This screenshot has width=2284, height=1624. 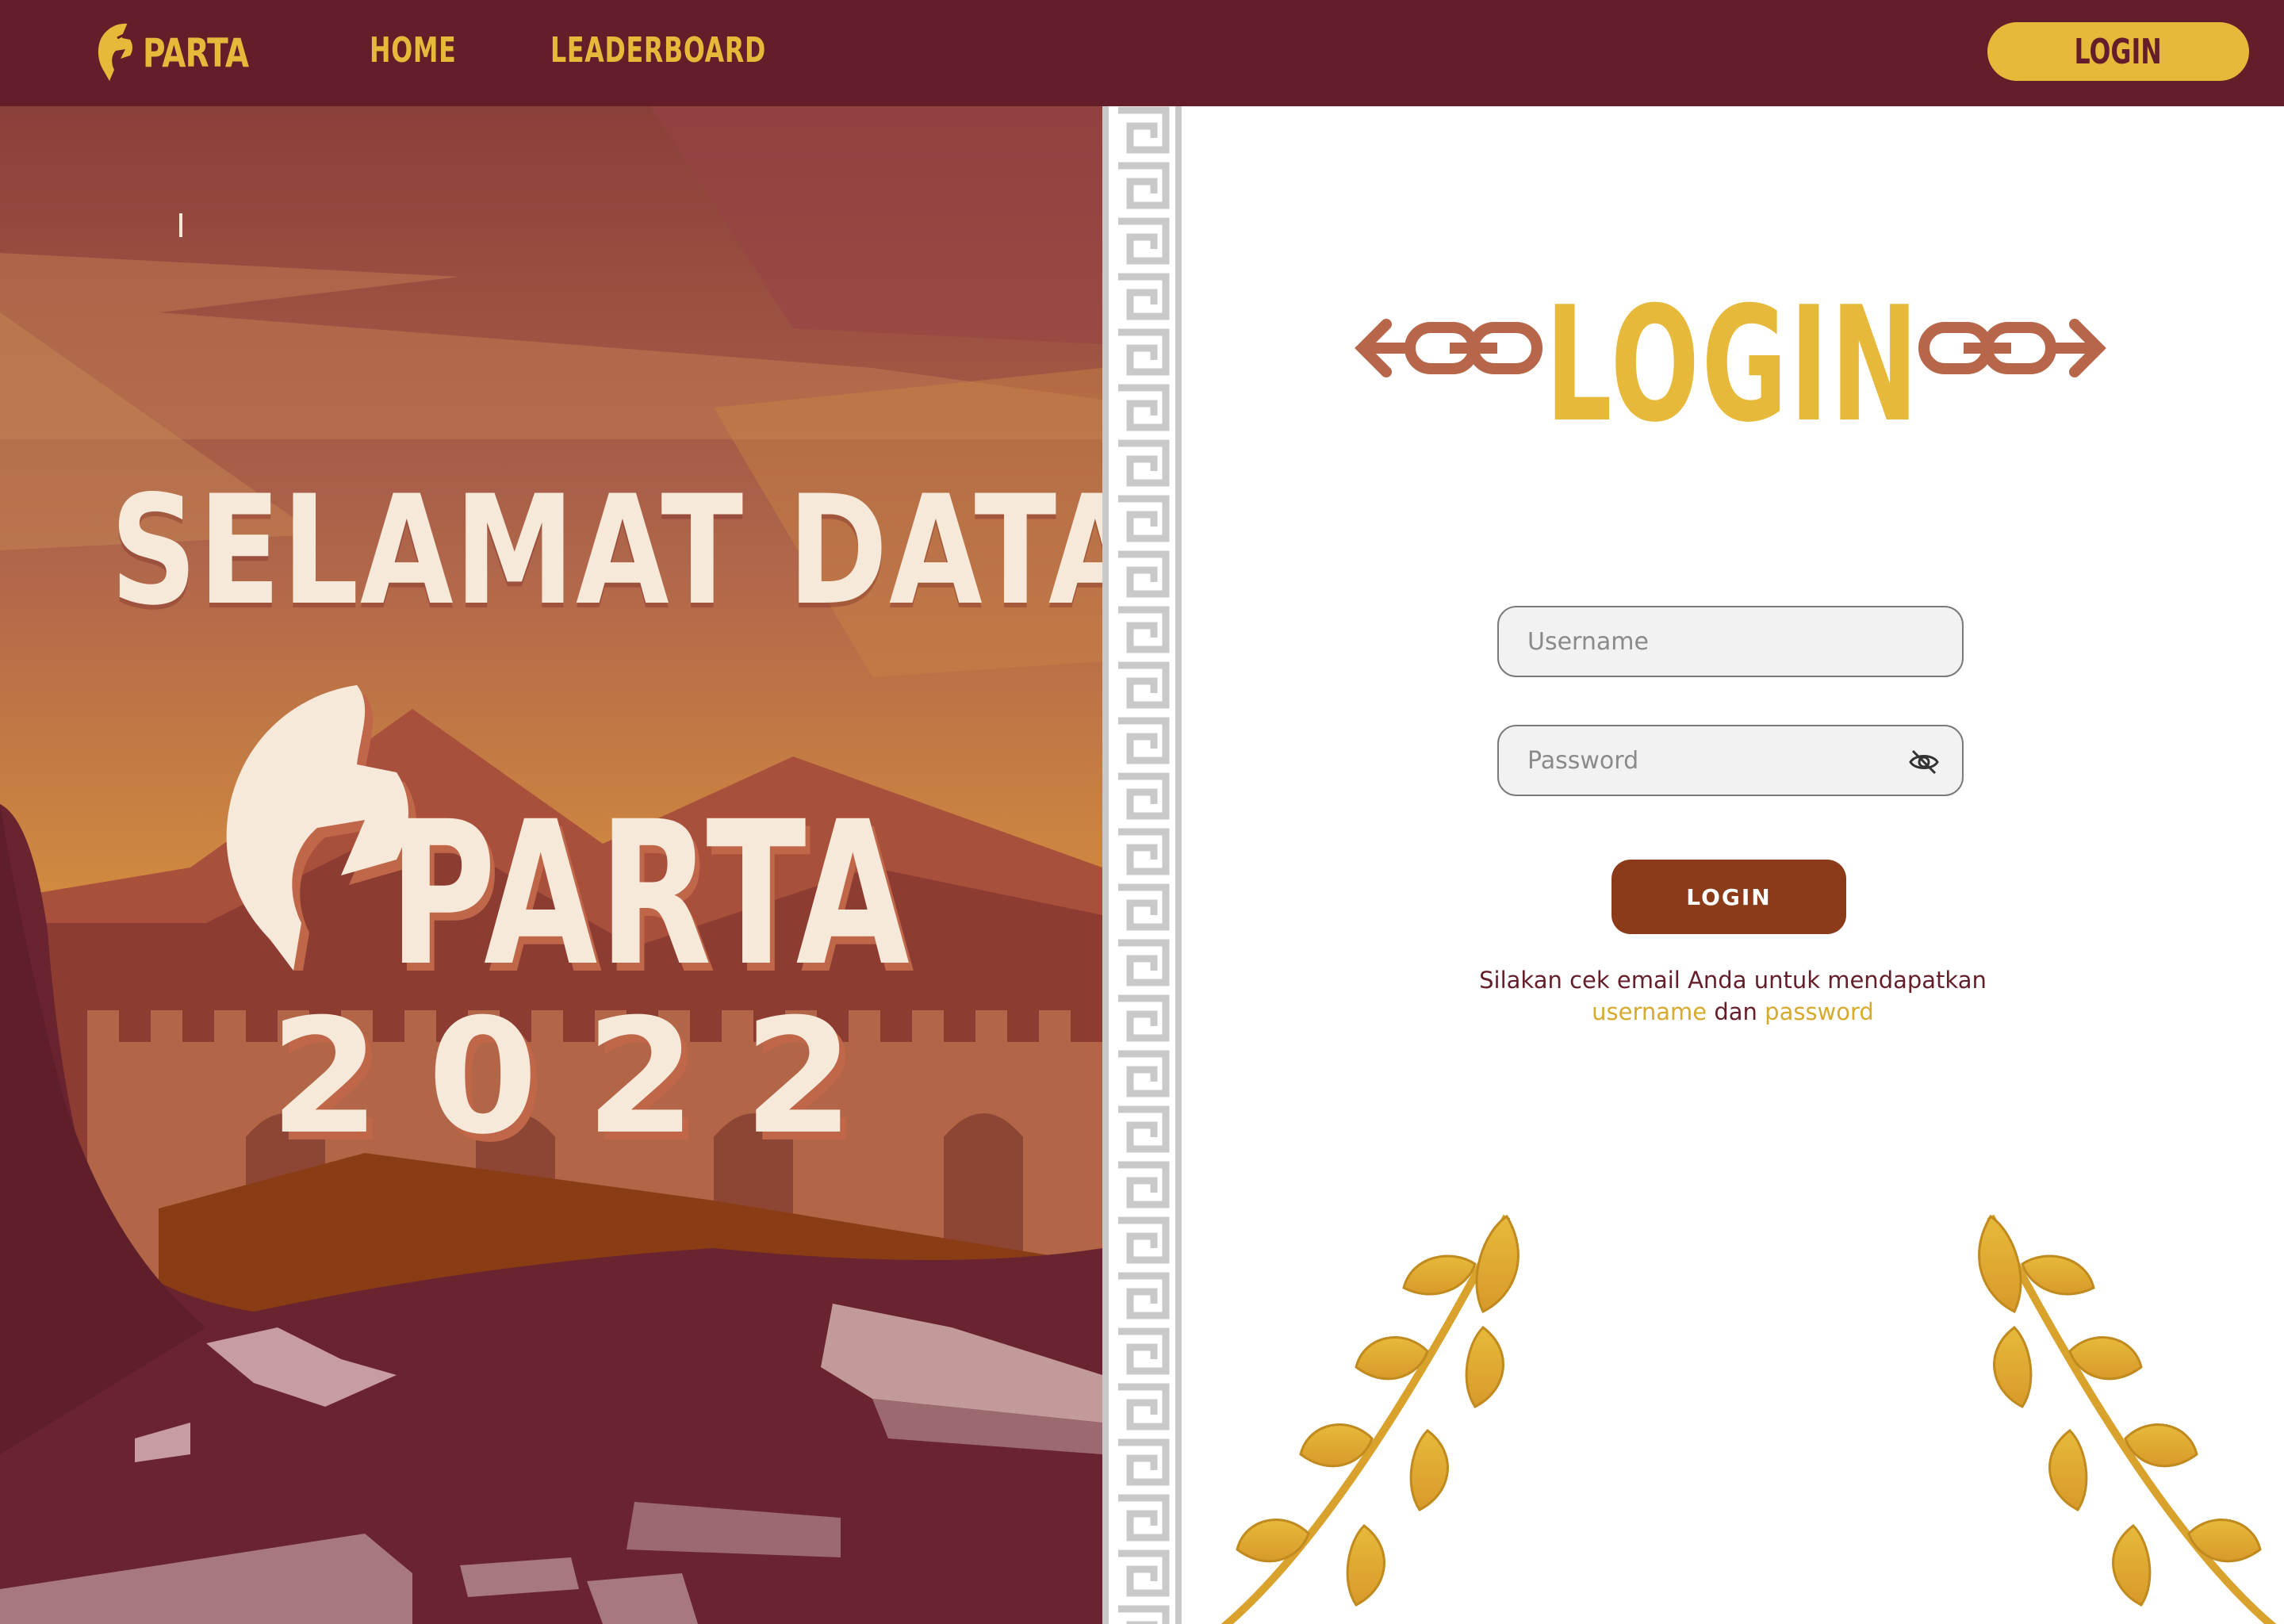 What do you see at coordinates (1649, 1011) in the screenshot?
I see `hint-username-link: username` at bounding box center [1649, 1011].